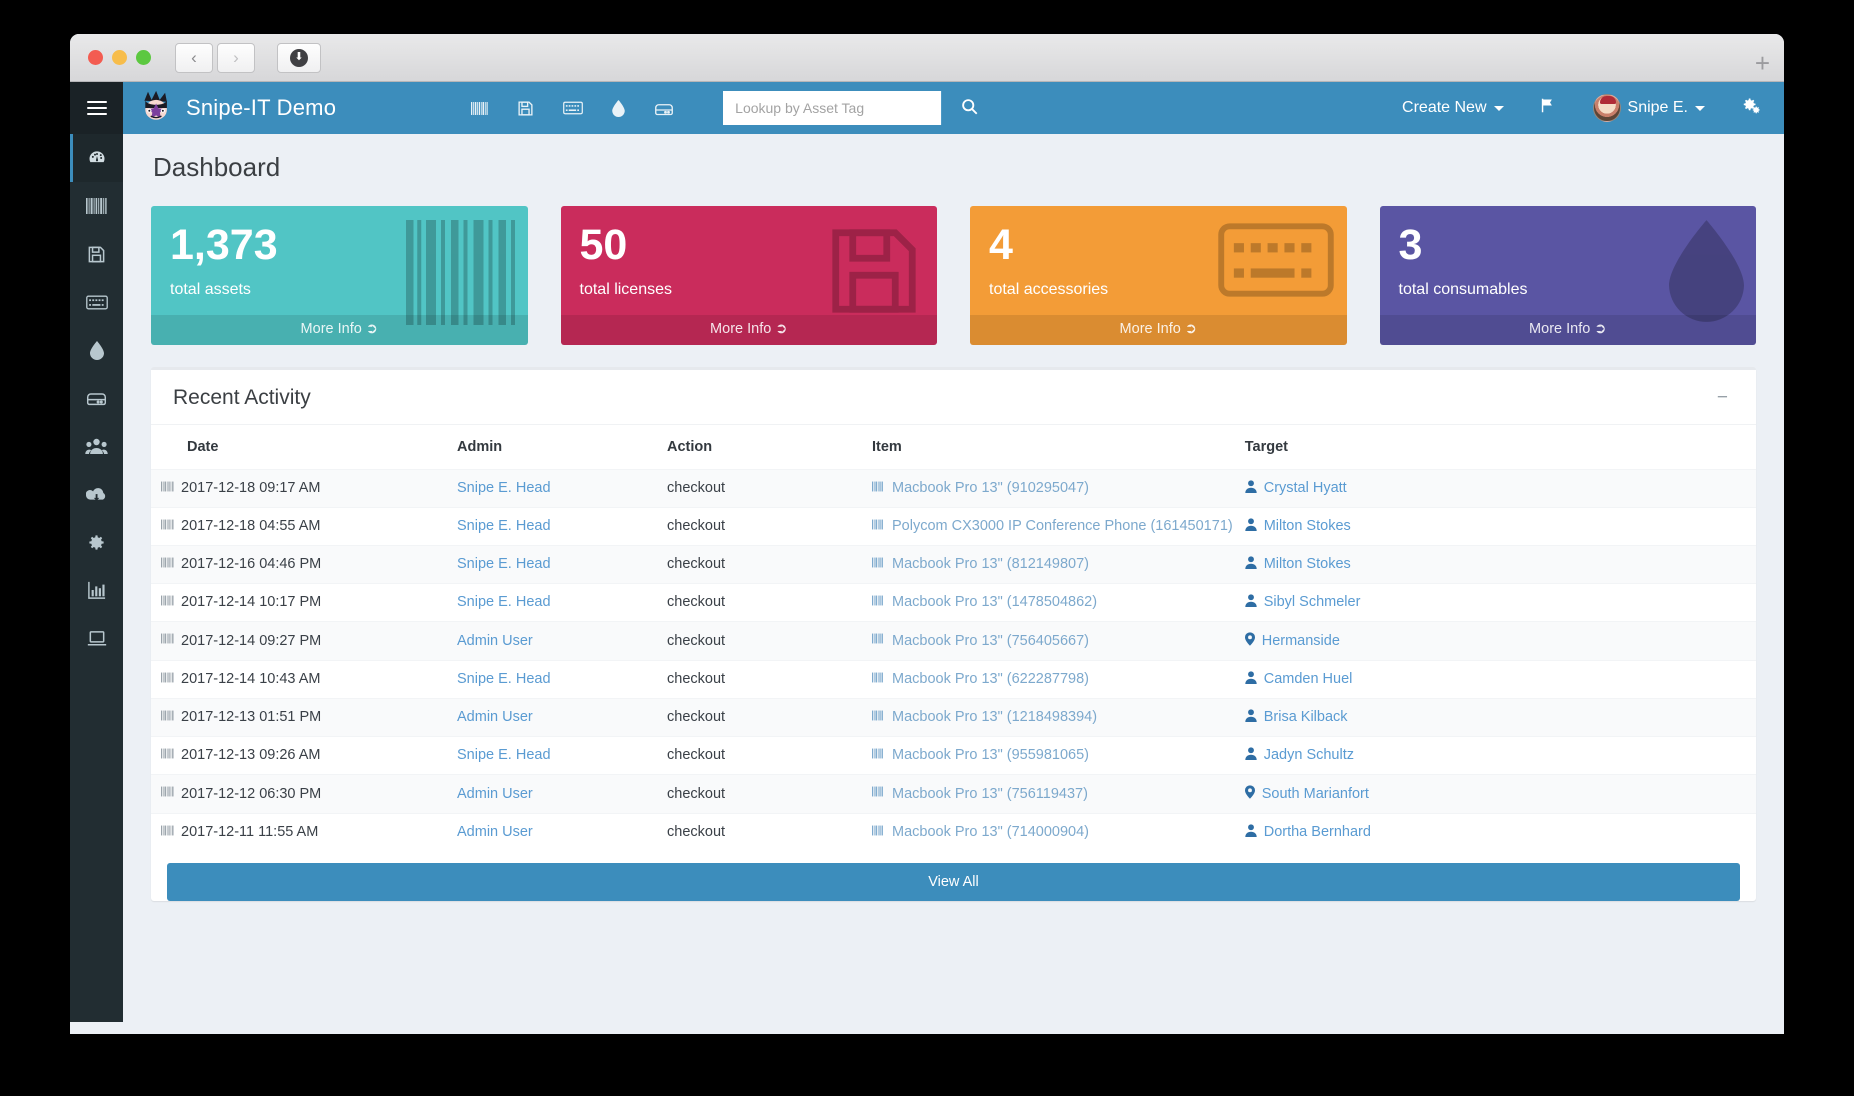 This screenshot has width=1854, height=1096. I want to click on cell-date: 2017-12-12 06:30 PM, so click(301, 793).